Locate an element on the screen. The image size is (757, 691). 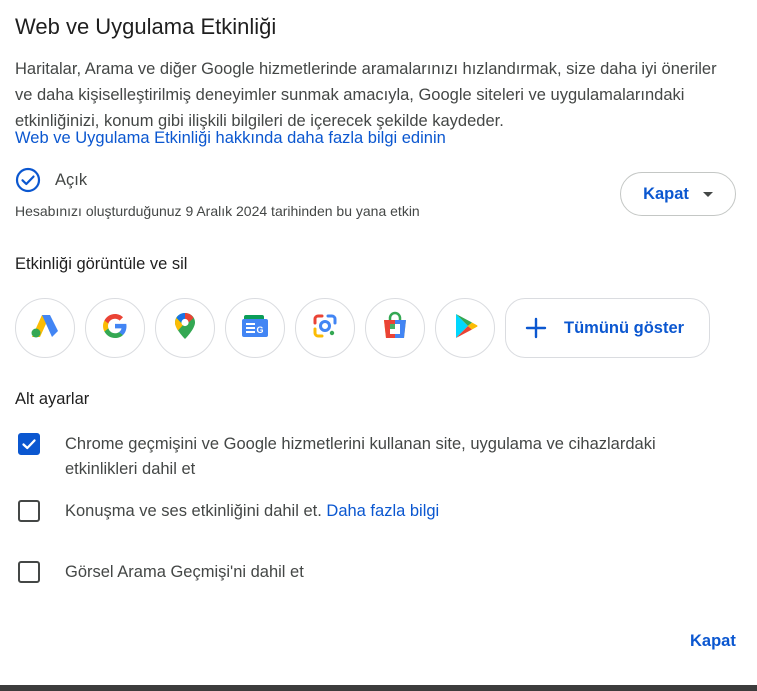
visual-search-label: Görsel Arama Geçmişi'ni dahil et is located at coordinates (184, 572).